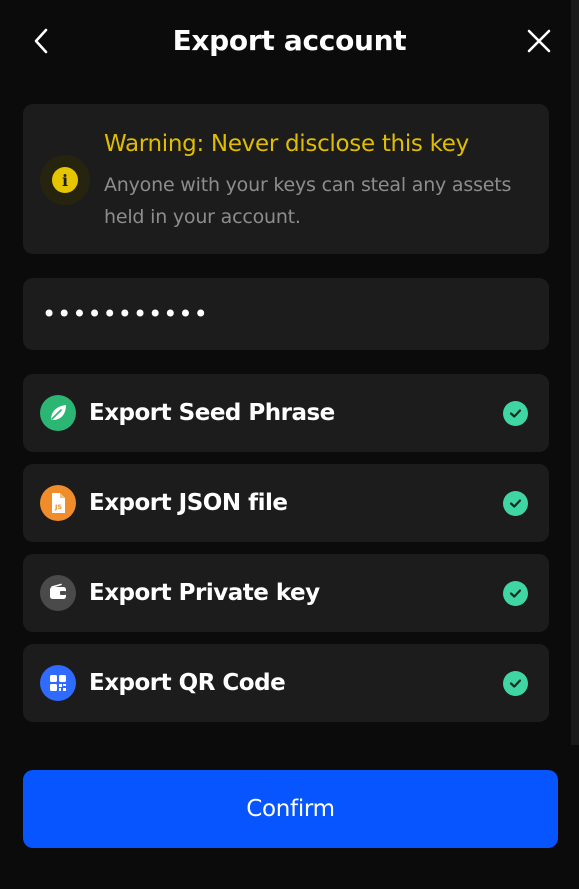 The width and height of the screenshot is (579, 889). I want to click on password-input, so click(282, 314).